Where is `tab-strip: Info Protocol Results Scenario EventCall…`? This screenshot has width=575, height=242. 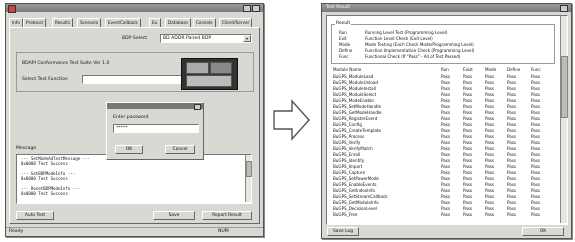
tab-strip: Info Protocol Results Scenario EventCall… is located at coordinates (134, 23).